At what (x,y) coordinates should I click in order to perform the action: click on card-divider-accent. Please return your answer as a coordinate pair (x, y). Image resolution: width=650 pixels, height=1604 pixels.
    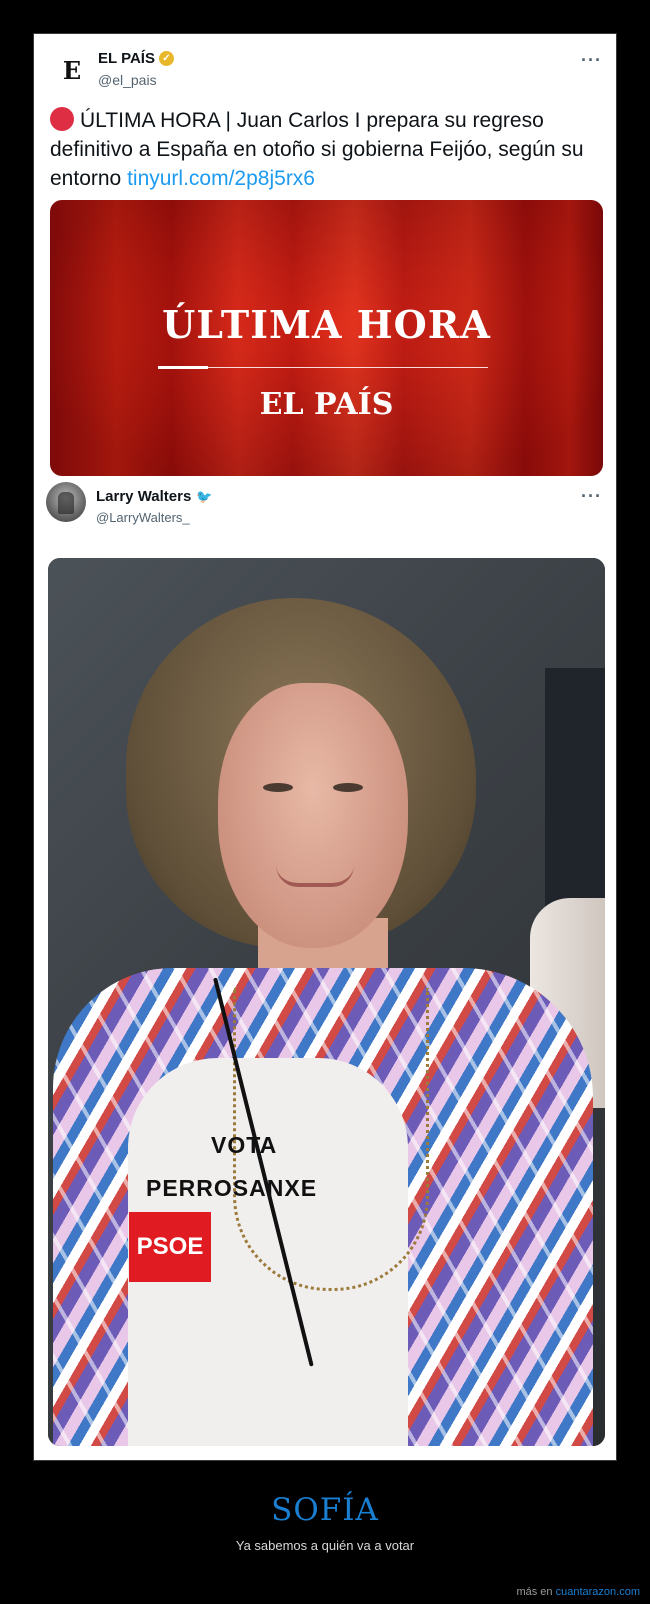
    Looking at the image, I should click on (183, 367).